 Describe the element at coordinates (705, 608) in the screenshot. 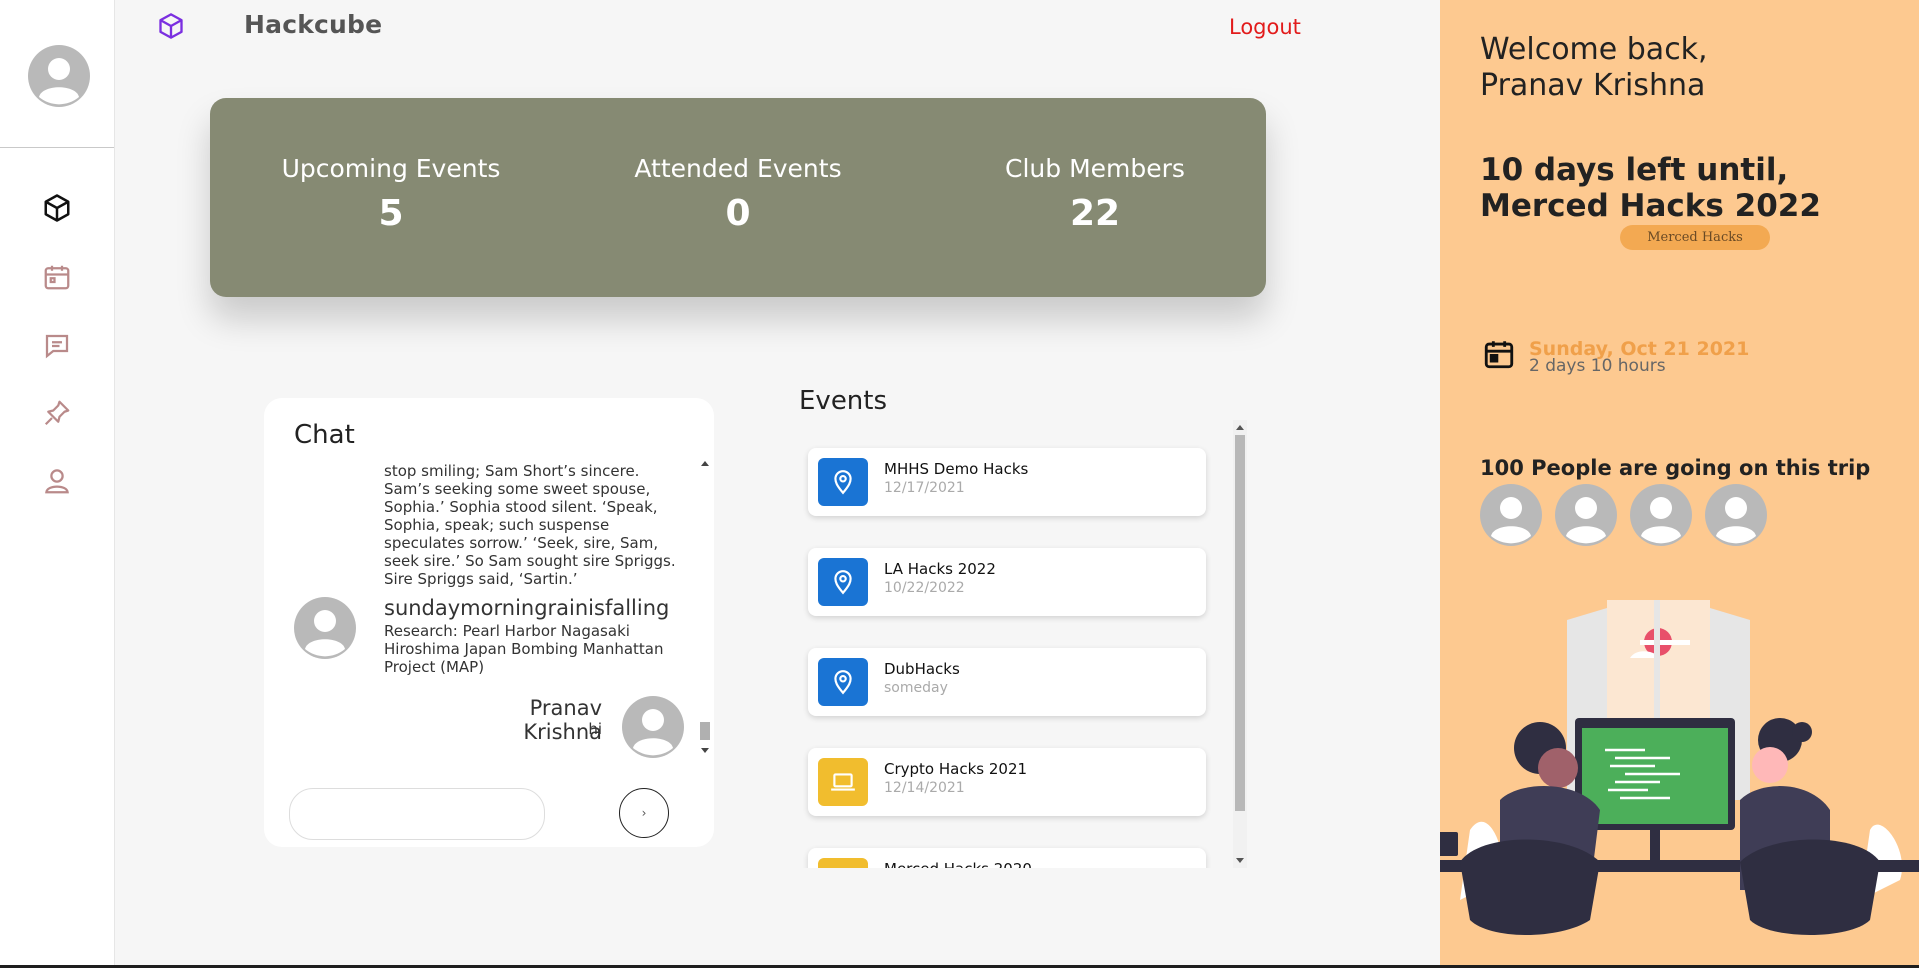

I see `chat-scrollbar` at that location.